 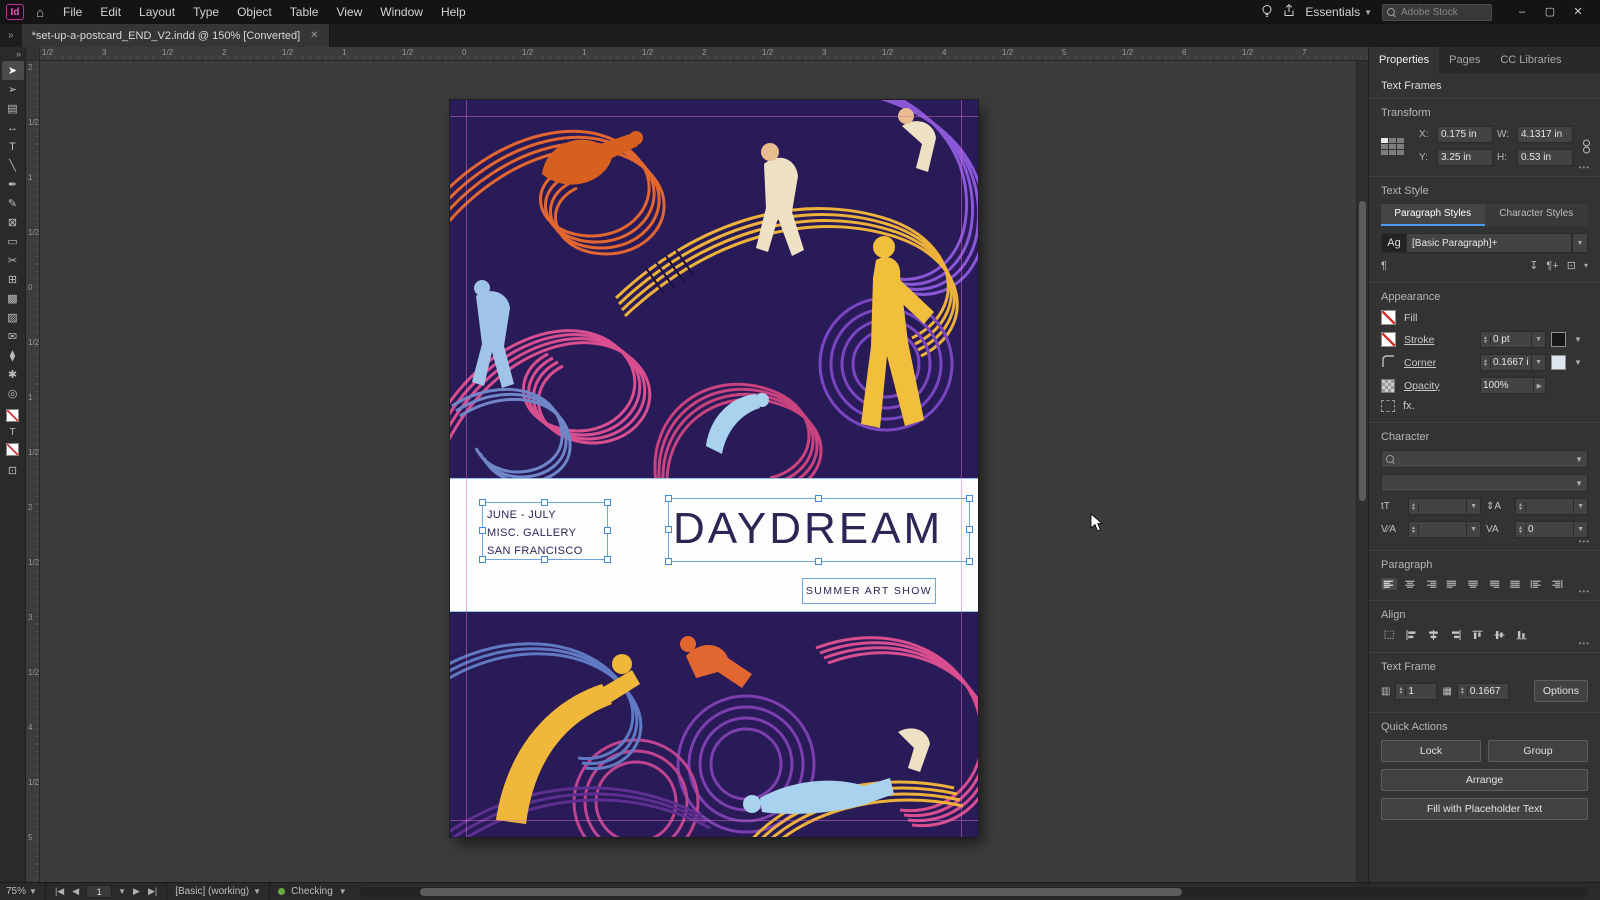 What do you see at coordinates (1473, 584) in the screenshot?
I see `justify-center-icon` at bounding box center [1473, 584].